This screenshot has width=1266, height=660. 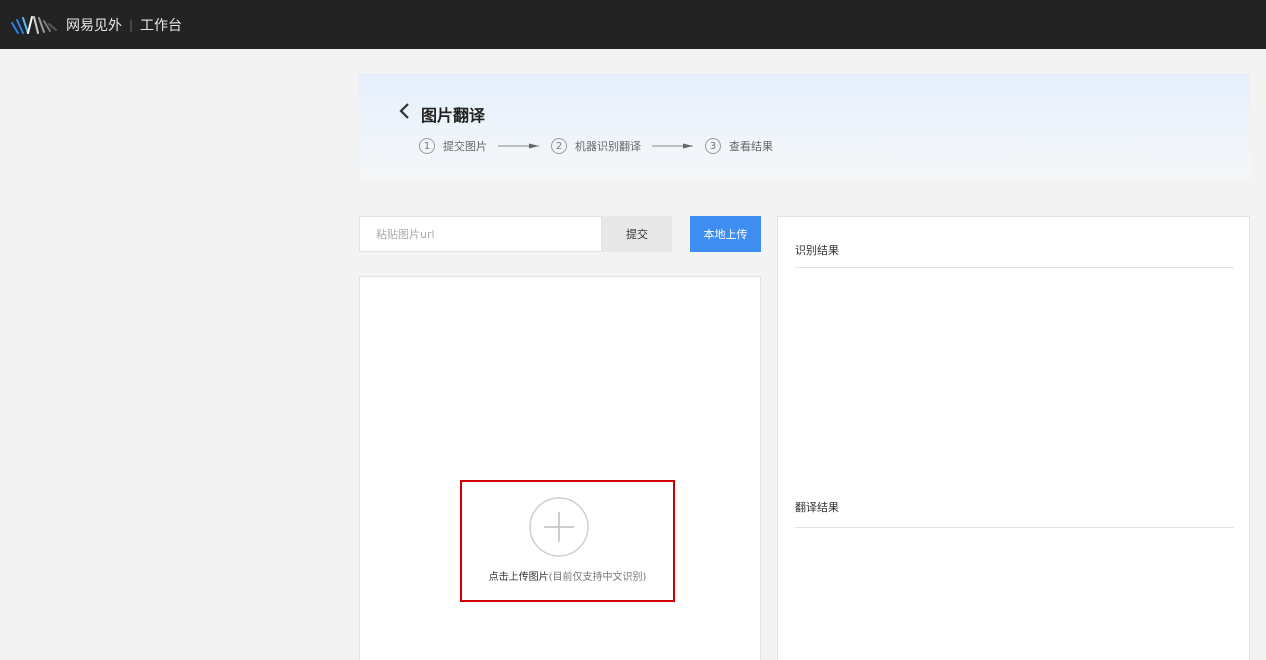 What do you see at coordinates (725, 234) in the screenshot?
I see `local-upload-button: 本地上传` at bounding box center [725, 234].